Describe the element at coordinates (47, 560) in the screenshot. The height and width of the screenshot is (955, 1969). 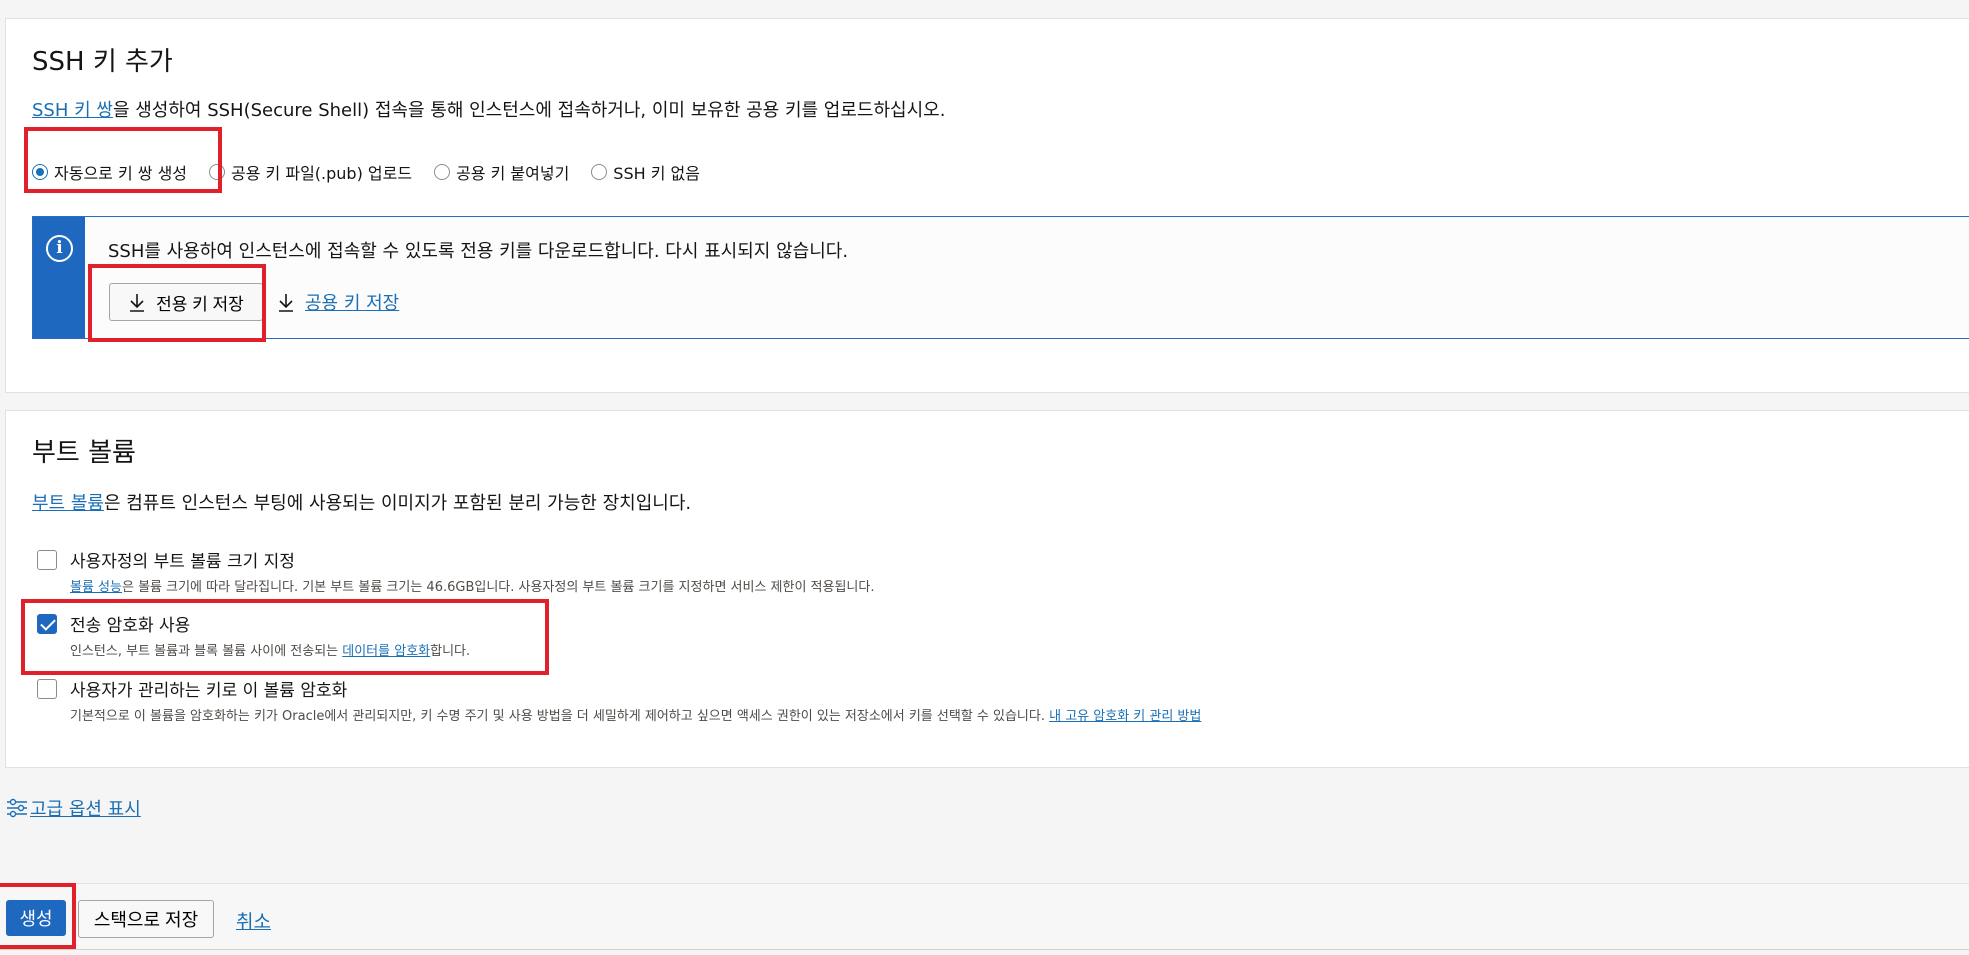
I see `custom-boot-size-checkbox` at that location.